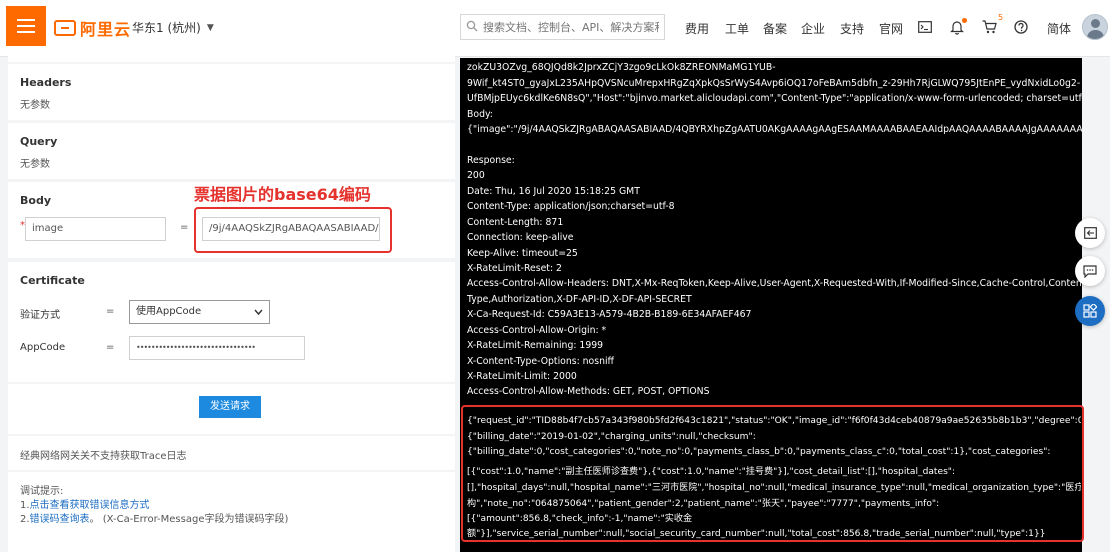 This screenshot has width=1110, height=552. I want to click on hamburger-menu-button, so click(26, 26).